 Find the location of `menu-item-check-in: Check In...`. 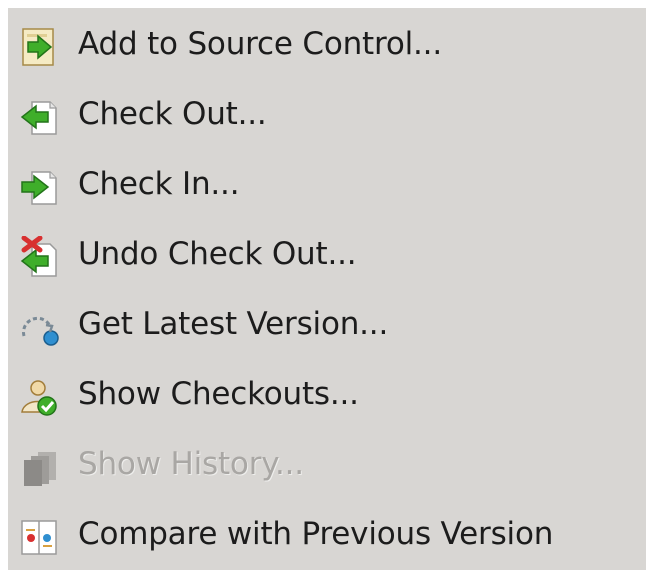

menu-item-check-in: Check In... is located at coordinates (327, 186).